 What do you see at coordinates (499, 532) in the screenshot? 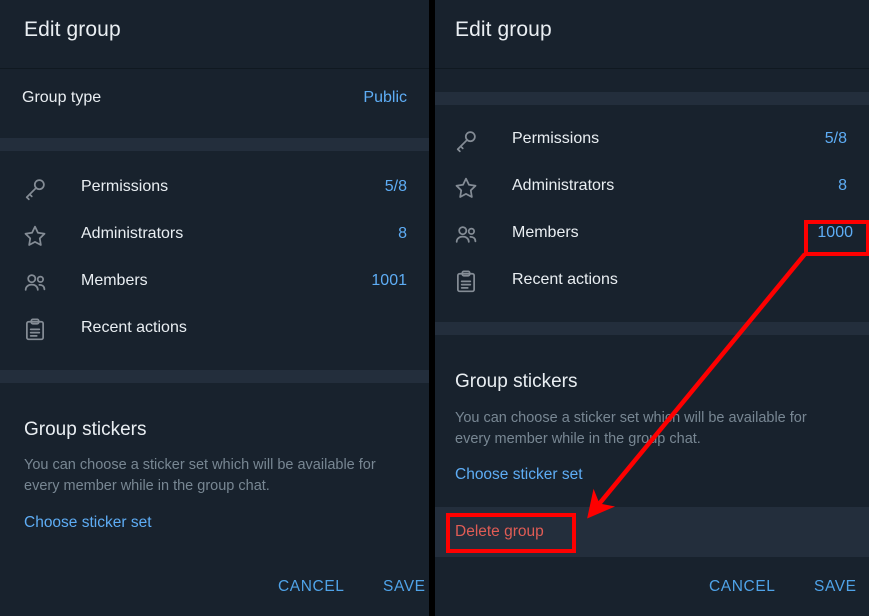
I see `delete-group-button: Delete group` at bounding box center [499, 532].